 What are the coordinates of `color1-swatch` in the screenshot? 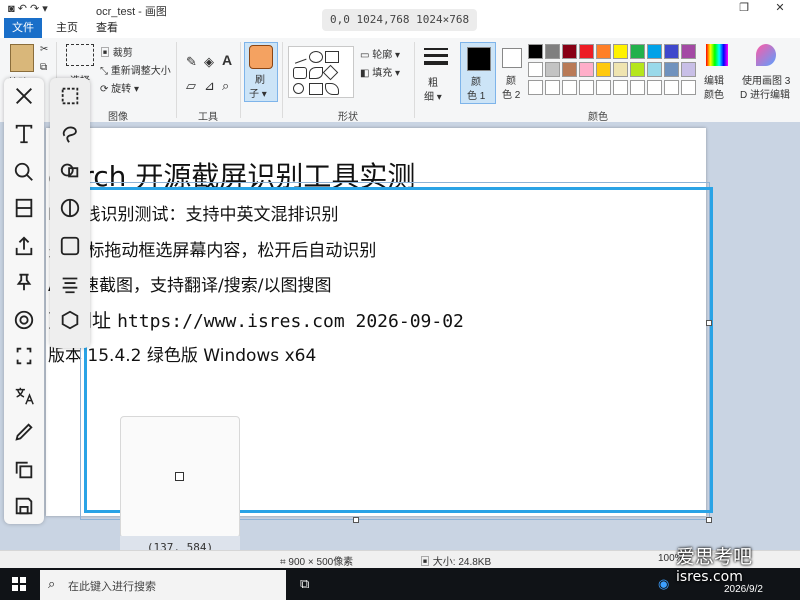 It's located at (479, 59).